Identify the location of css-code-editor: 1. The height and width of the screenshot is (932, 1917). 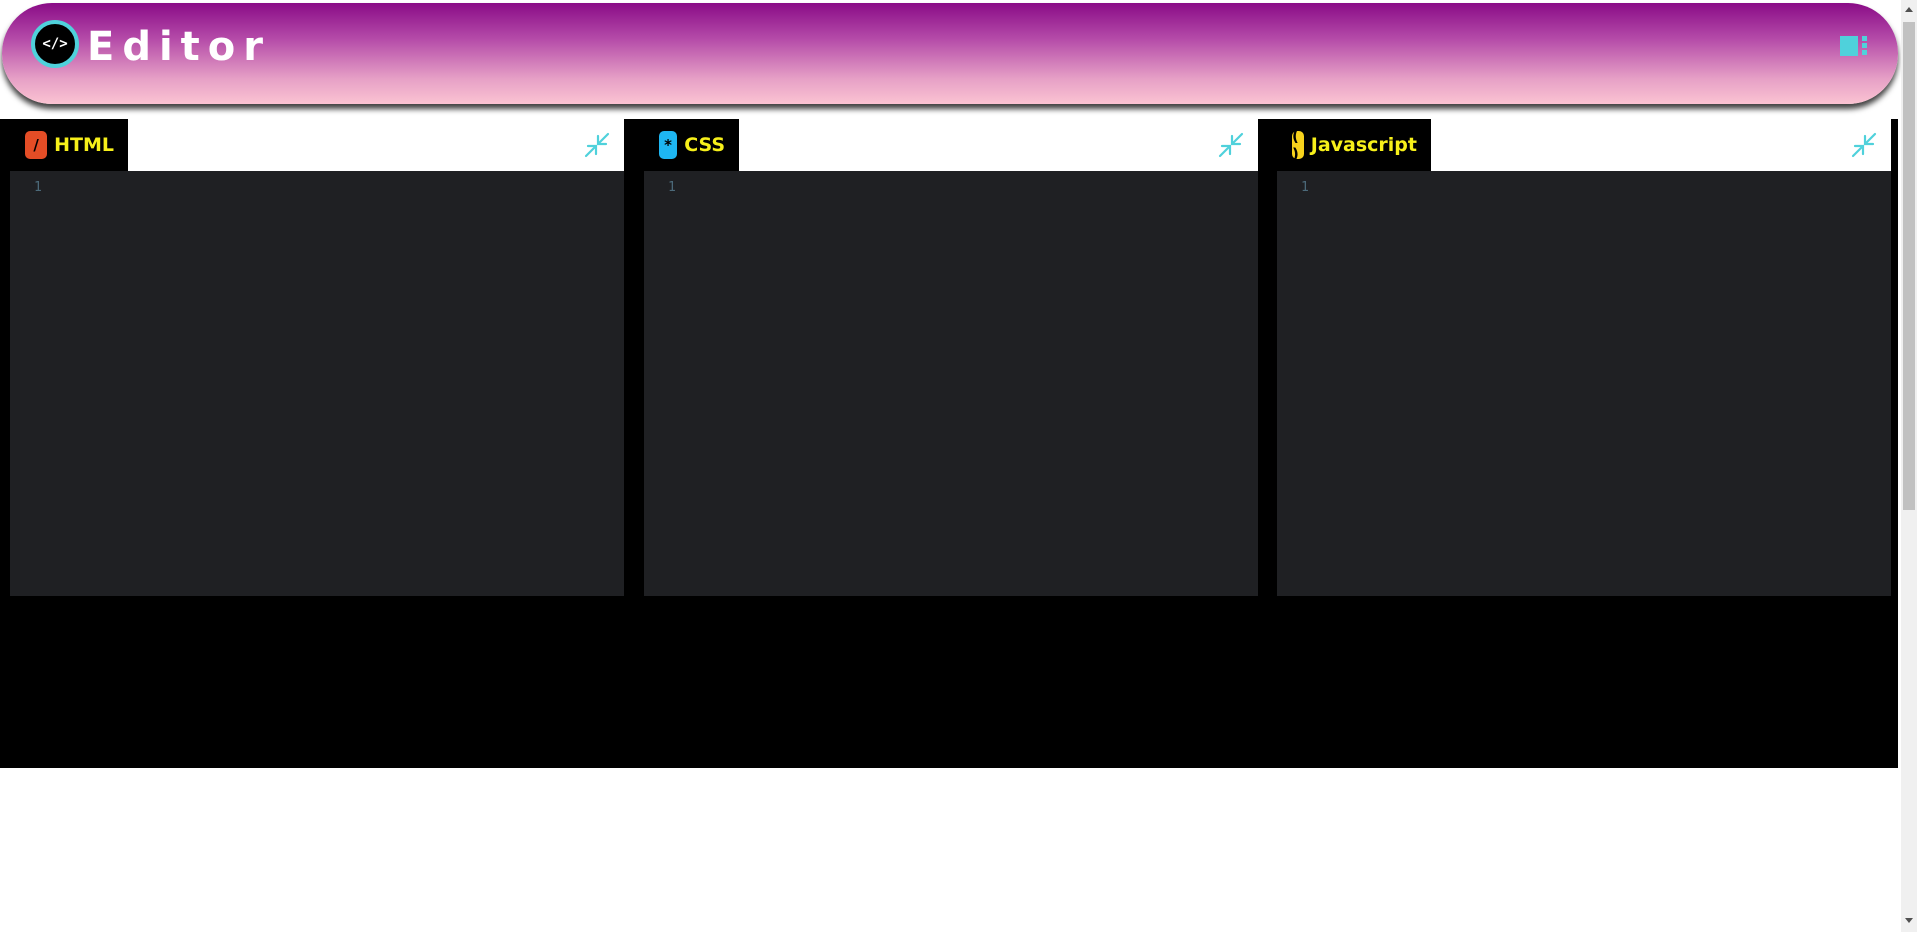
(951, 383).